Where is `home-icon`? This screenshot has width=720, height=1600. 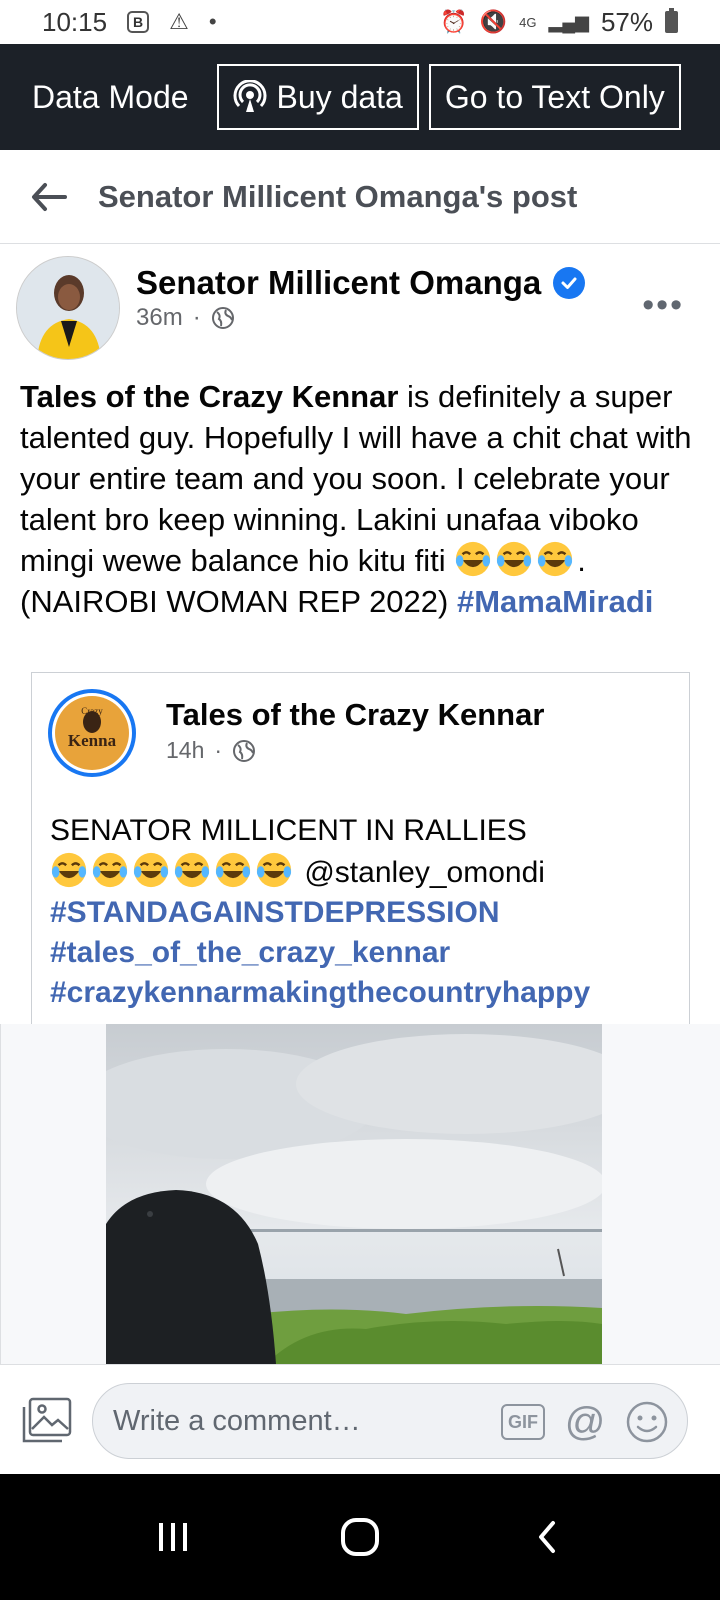 home-icon is located at coordinates (359, 1537).